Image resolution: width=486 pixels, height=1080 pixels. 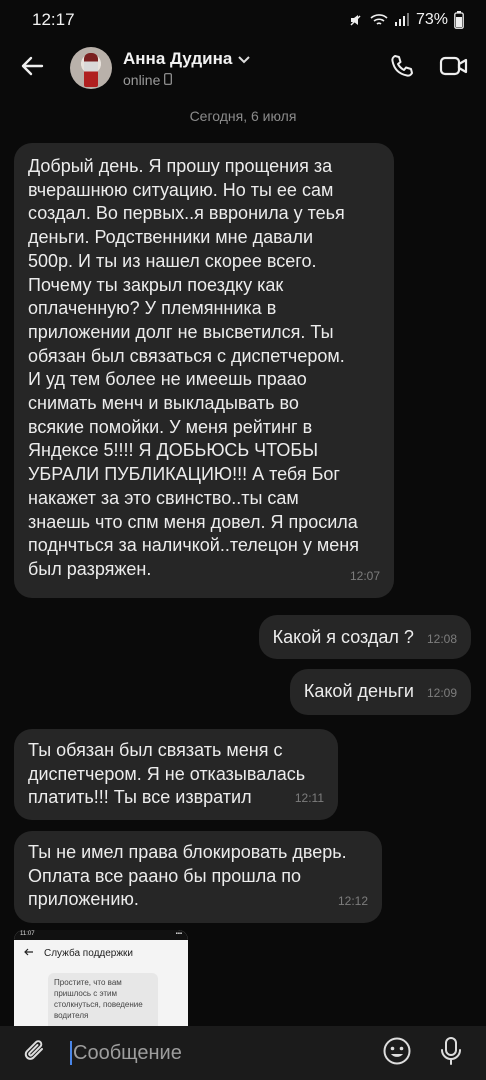 I want to click on mute-icon, so click(x=356, y=20).